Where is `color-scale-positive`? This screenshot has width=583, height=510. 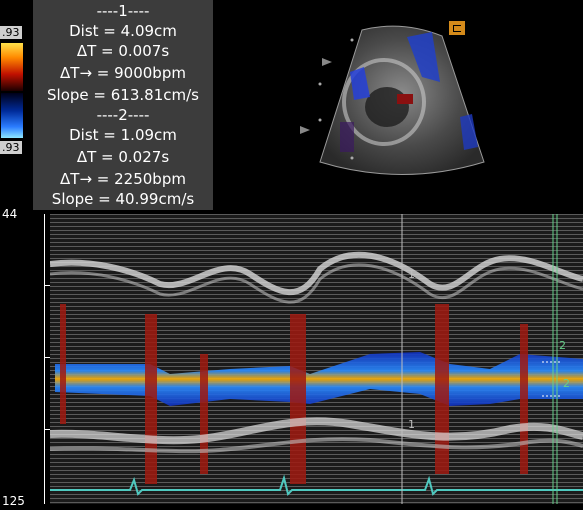 color-scale-positive is located at coordinates (12, 67).